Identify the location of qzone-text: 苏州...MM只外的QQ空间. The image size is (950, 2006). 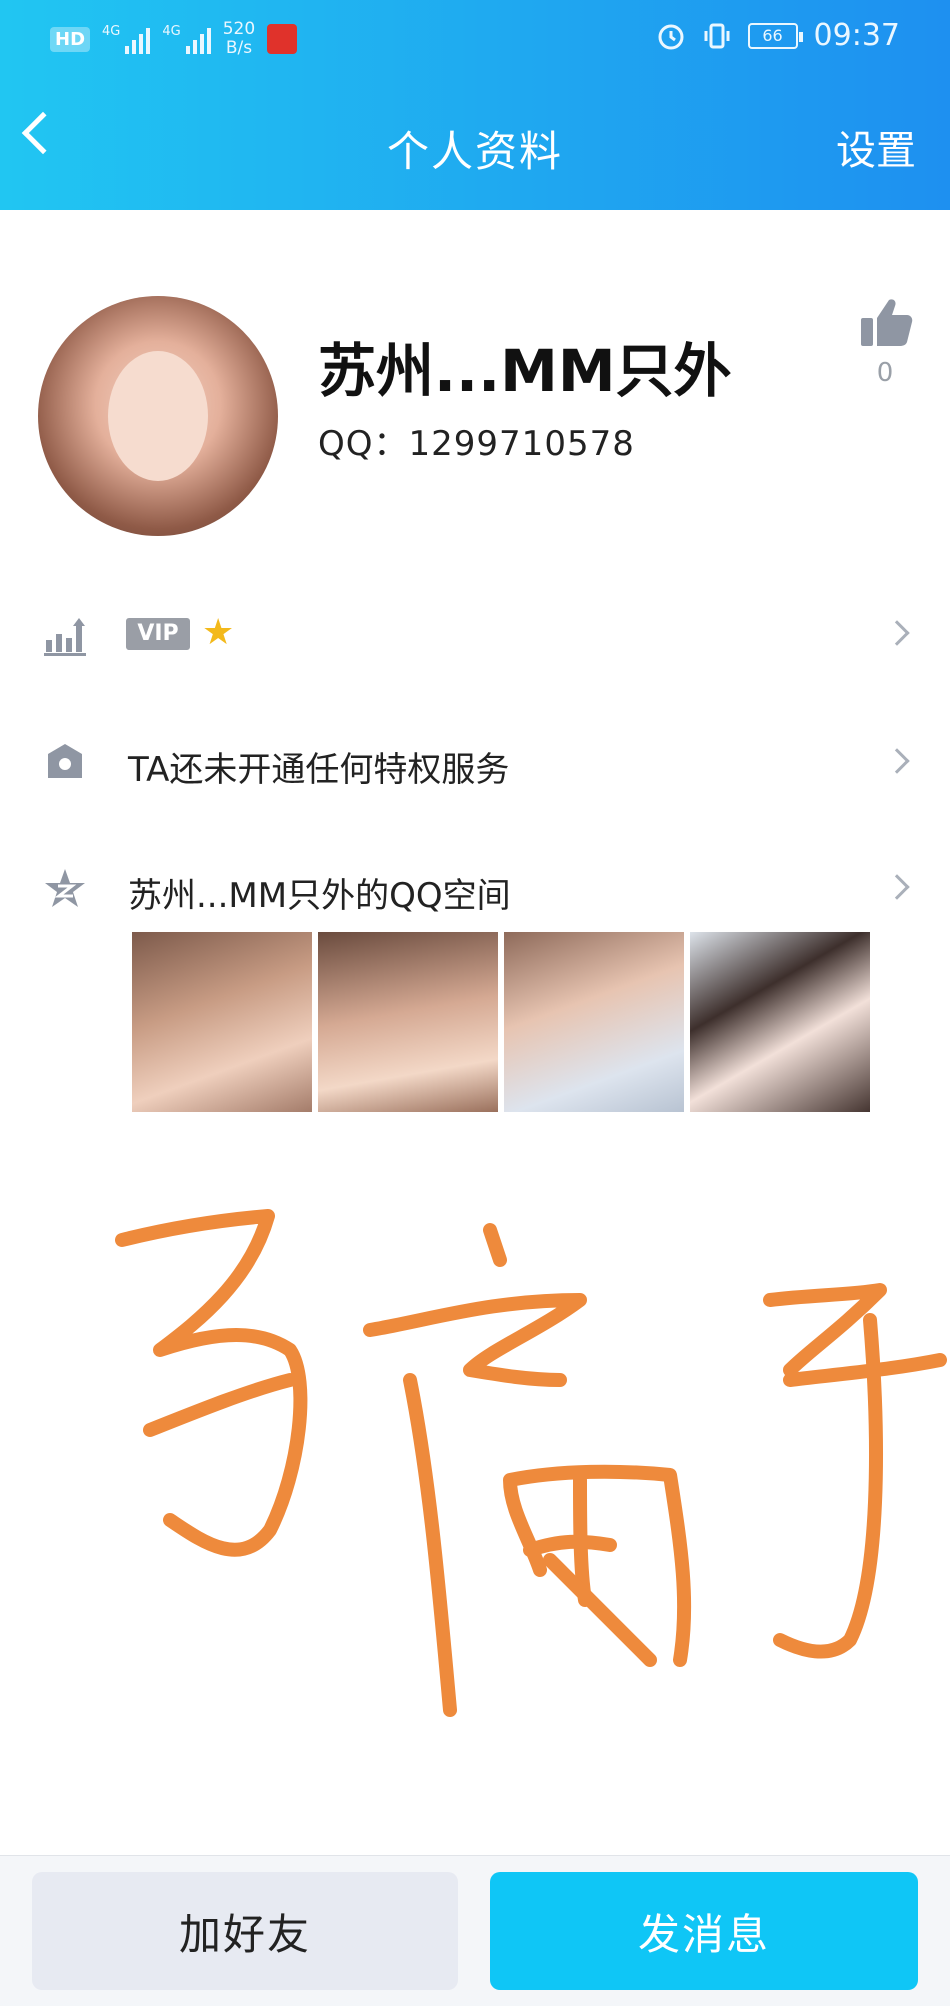
(319, 896).